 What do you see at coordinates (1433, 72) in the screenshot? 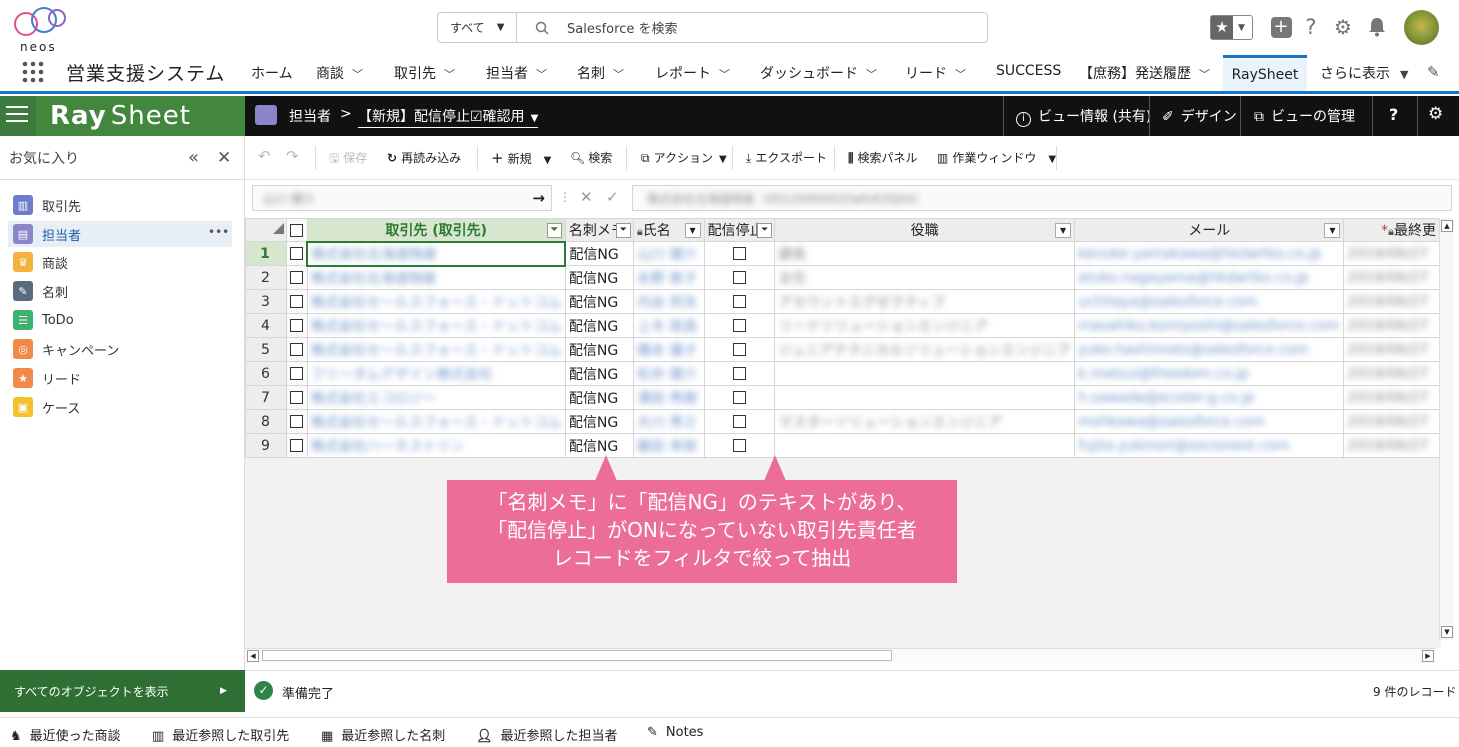
I see `edit-nav-icon: ✎` at bounding box center [1433, 72].